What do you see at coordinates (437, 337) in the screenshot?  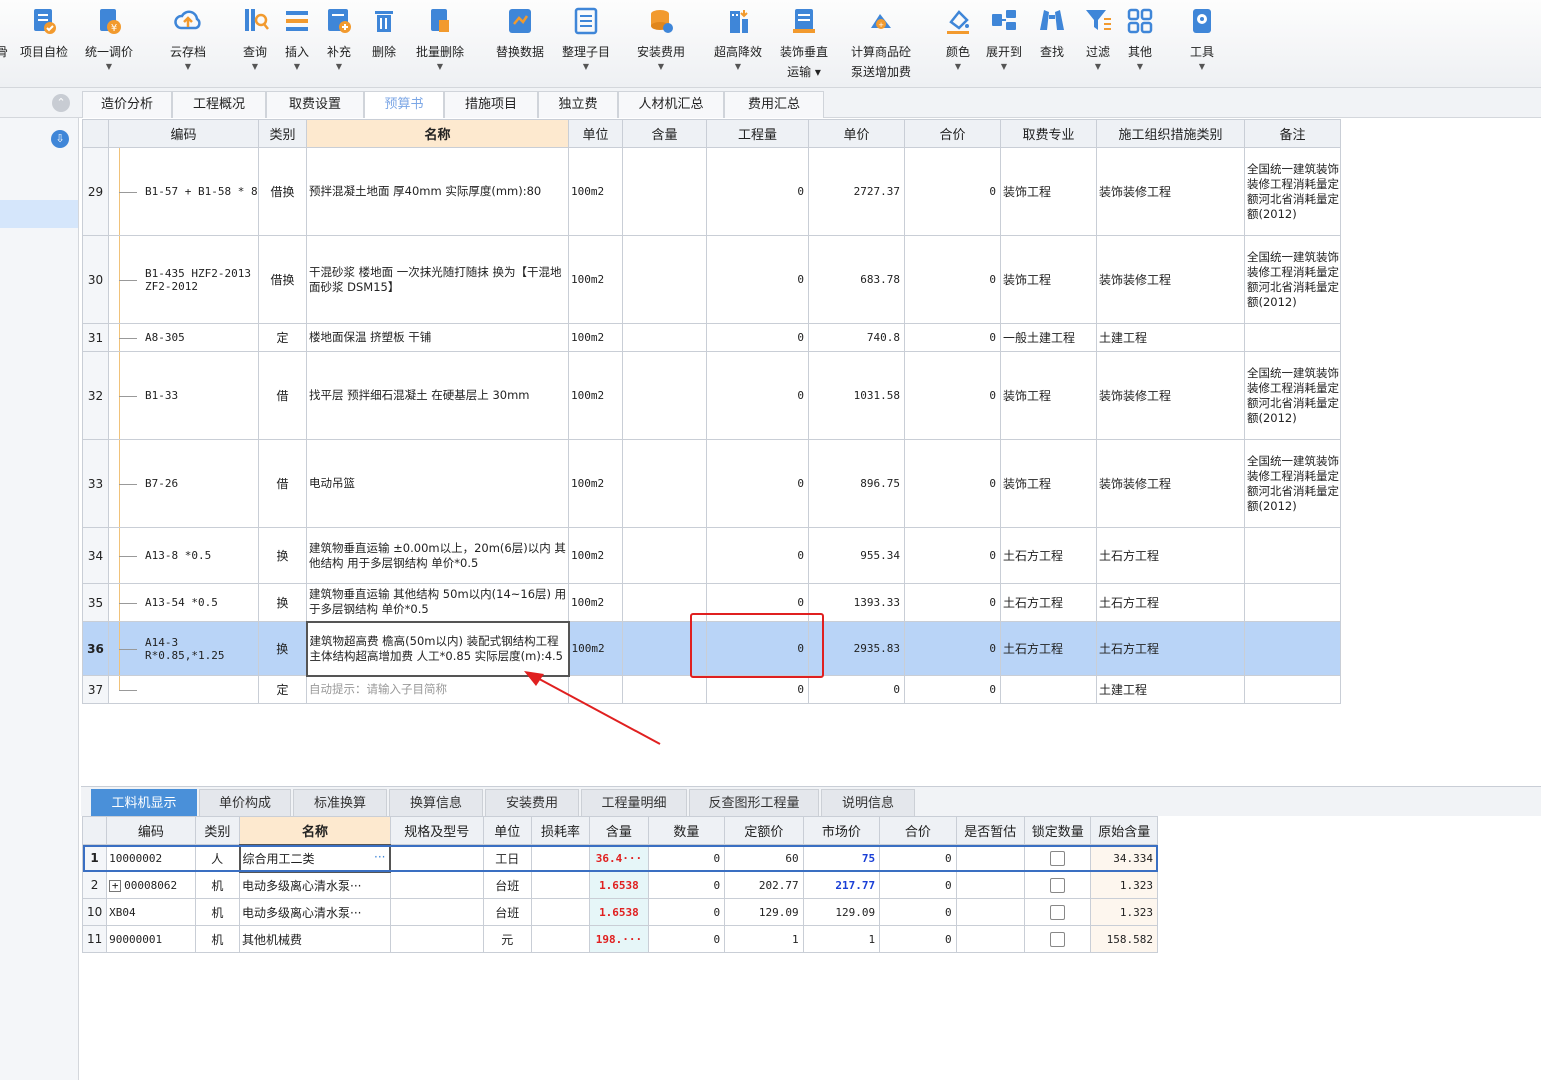 I see `name-cell: 楼地面保温 挤塑板 干铺` at bounding box center [437, 337].